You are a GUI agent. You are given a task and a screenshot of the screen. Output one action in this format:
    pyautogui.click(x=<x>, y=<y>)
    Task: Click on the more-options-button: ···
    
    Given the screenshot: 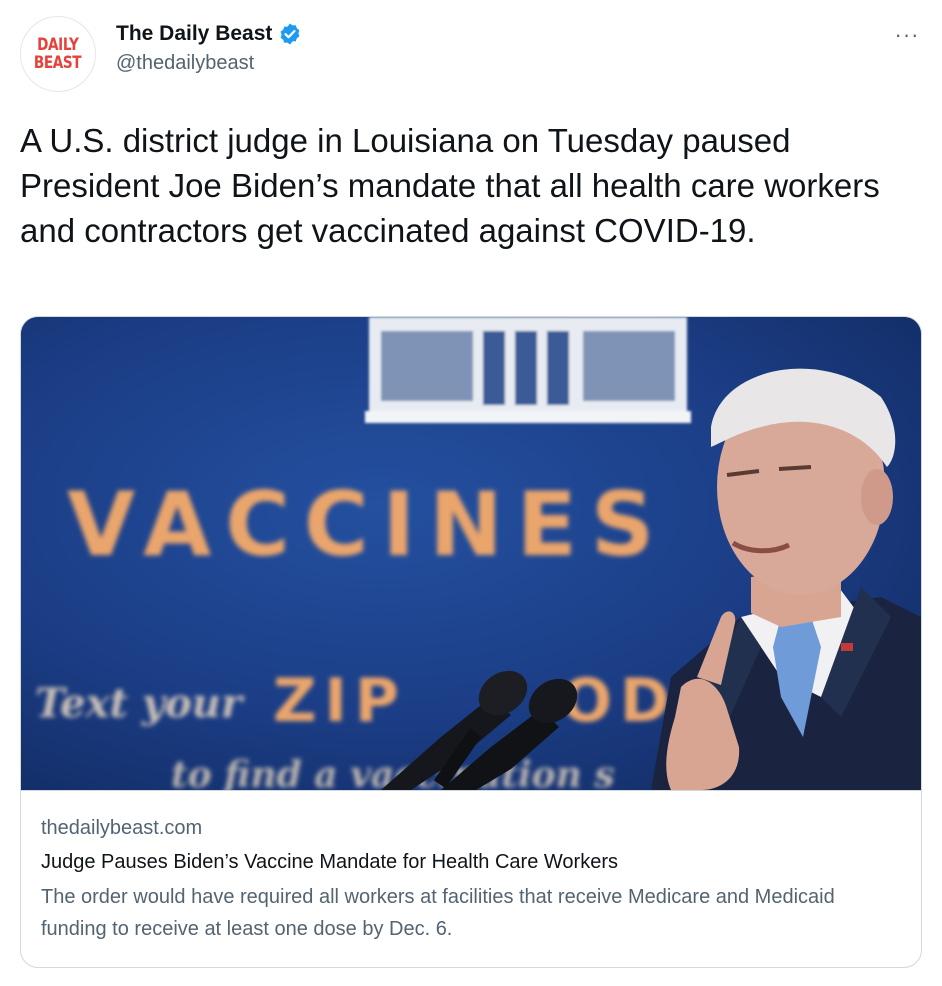 What is the action you would take?
    pyautogui.click(x=907, y=35)
    